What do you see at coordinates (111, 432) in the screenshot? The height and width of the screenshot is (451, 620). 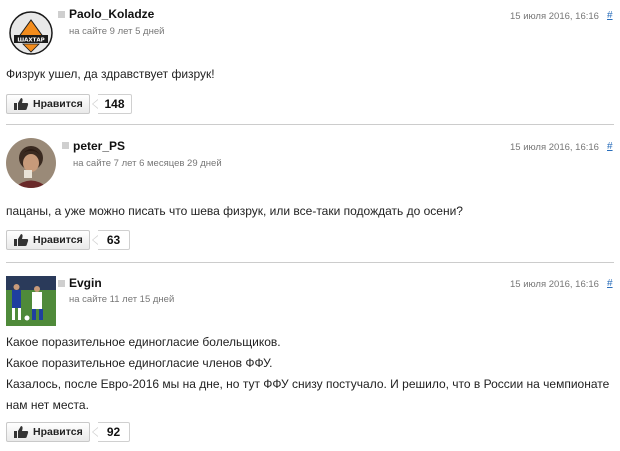 I see `like-count: 92` at bounding box center [111, 432].